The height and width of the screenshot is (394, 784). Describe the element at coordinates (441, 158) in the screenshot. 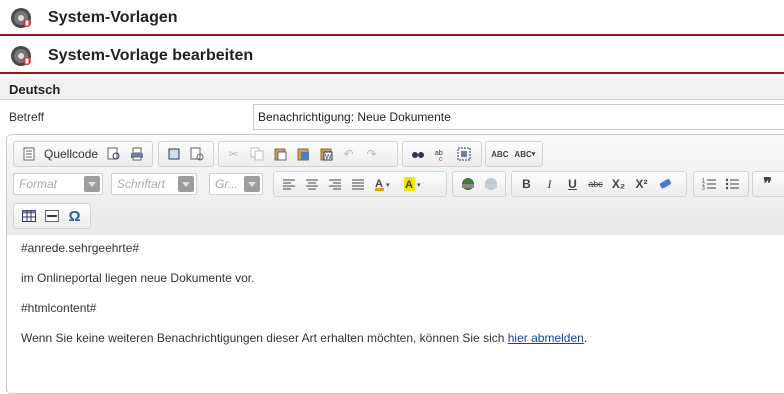

I see `svg-text: c` at that location.